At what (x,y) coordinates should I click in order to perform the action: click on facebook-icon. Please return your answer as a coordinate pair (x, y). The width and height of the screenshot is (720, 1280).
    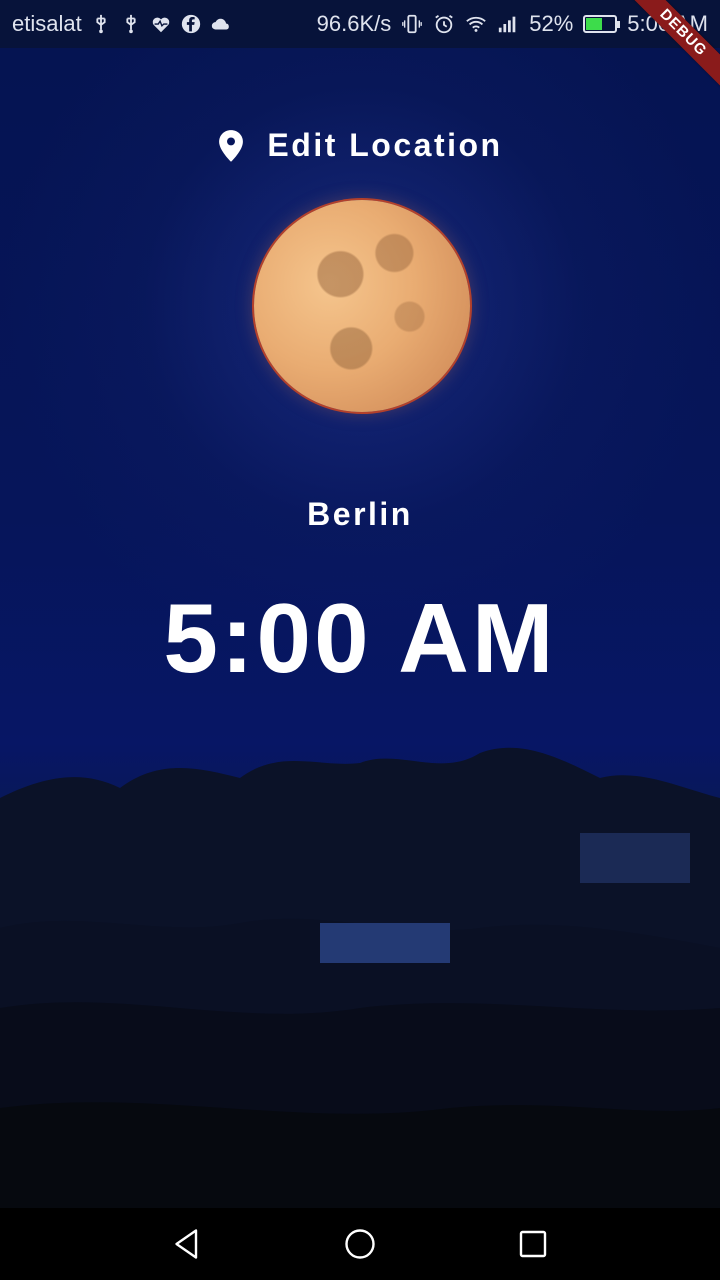
    Looking at the image, I should click on (191, 24).